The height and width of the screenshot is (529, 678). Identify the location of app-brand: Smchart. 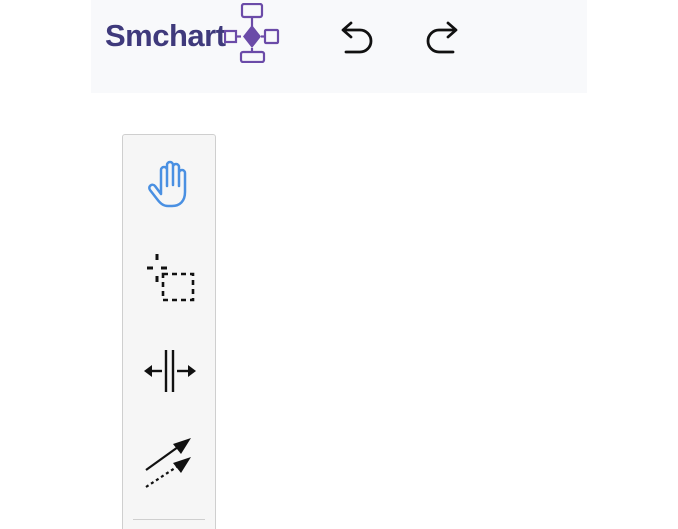
(192, 34).